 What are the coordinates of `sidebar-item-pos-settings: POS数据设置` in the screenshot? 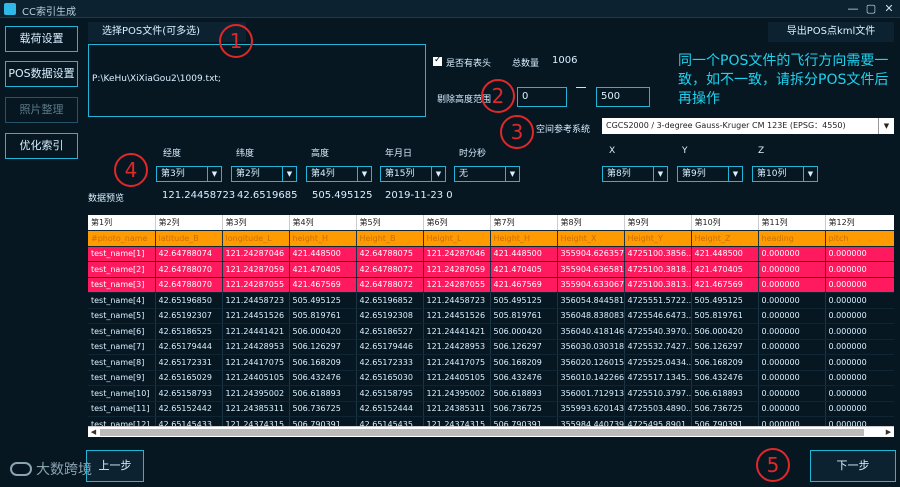 It's located at (41, 74).